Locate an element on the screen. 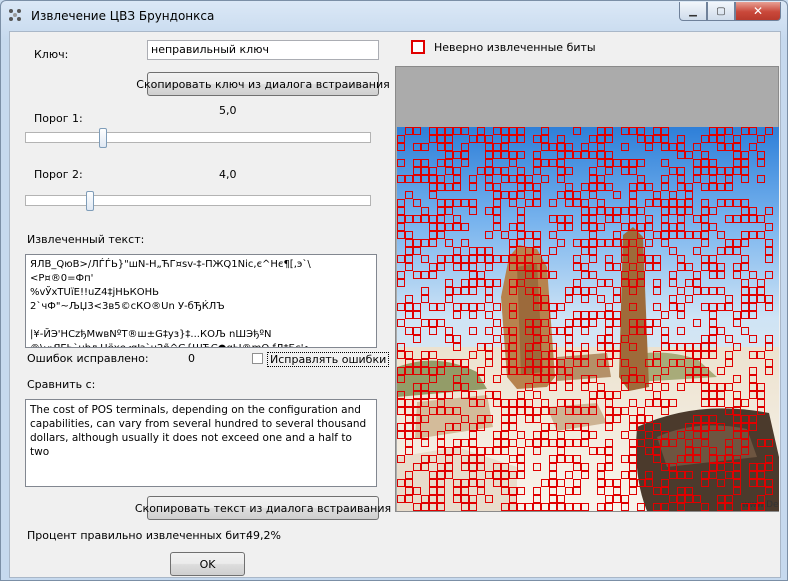 This screenshot has width=788, height=581. maximize-button: ▢ is located at coordinates (721, 11).